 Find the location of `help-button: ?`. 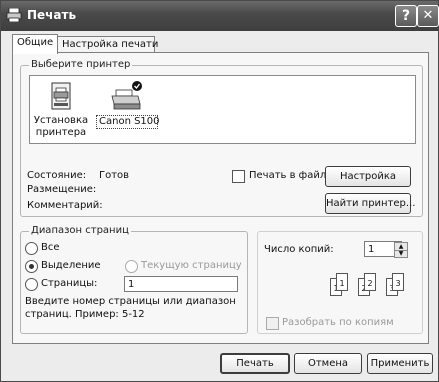

help-button: ? is located at coordinates (406, 16).